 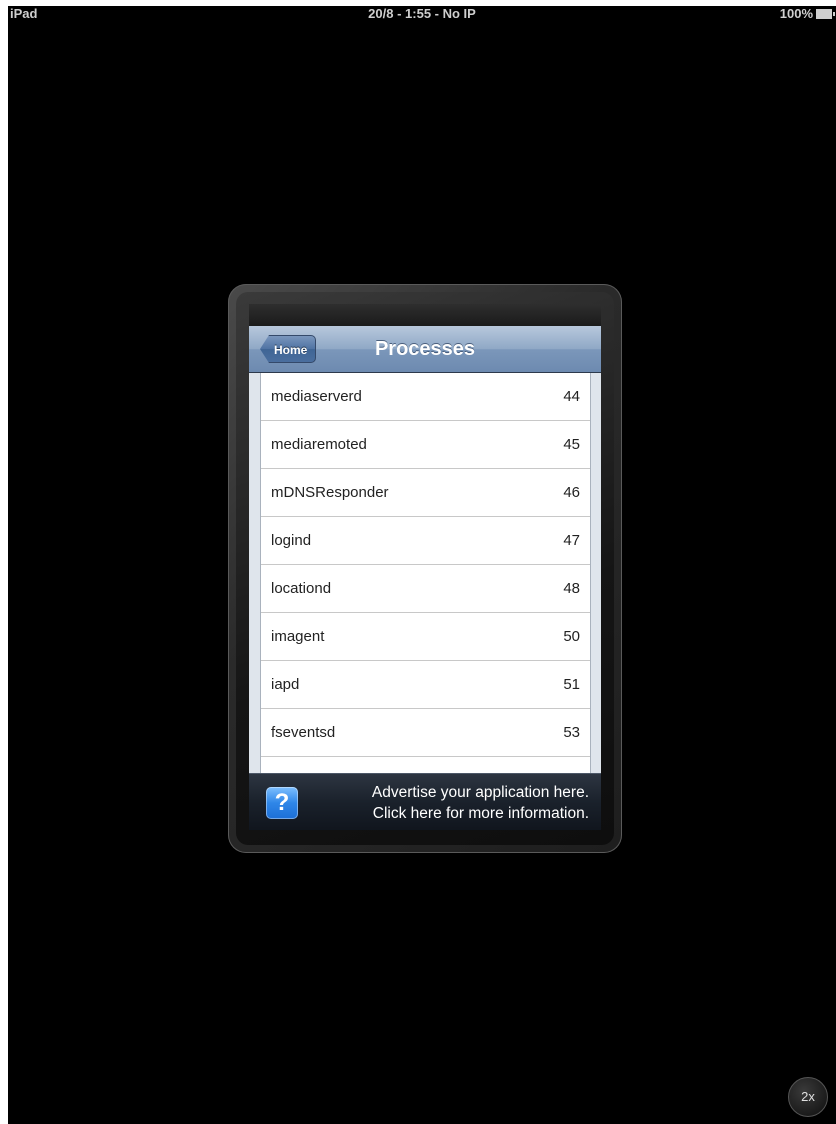 What do you see at coordinates (571, 732) in the screenshot?
I see `process-pid: 53` at bounding box center [571, 732].